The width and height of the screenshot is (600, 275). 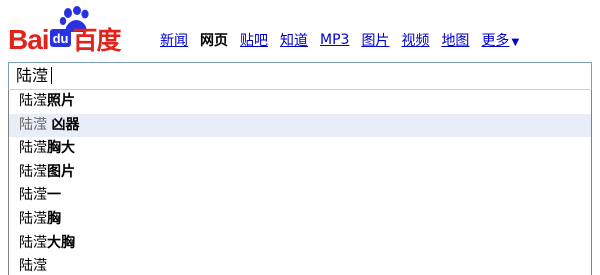 I want to click on text-cursor, so click(x=52, y=75).